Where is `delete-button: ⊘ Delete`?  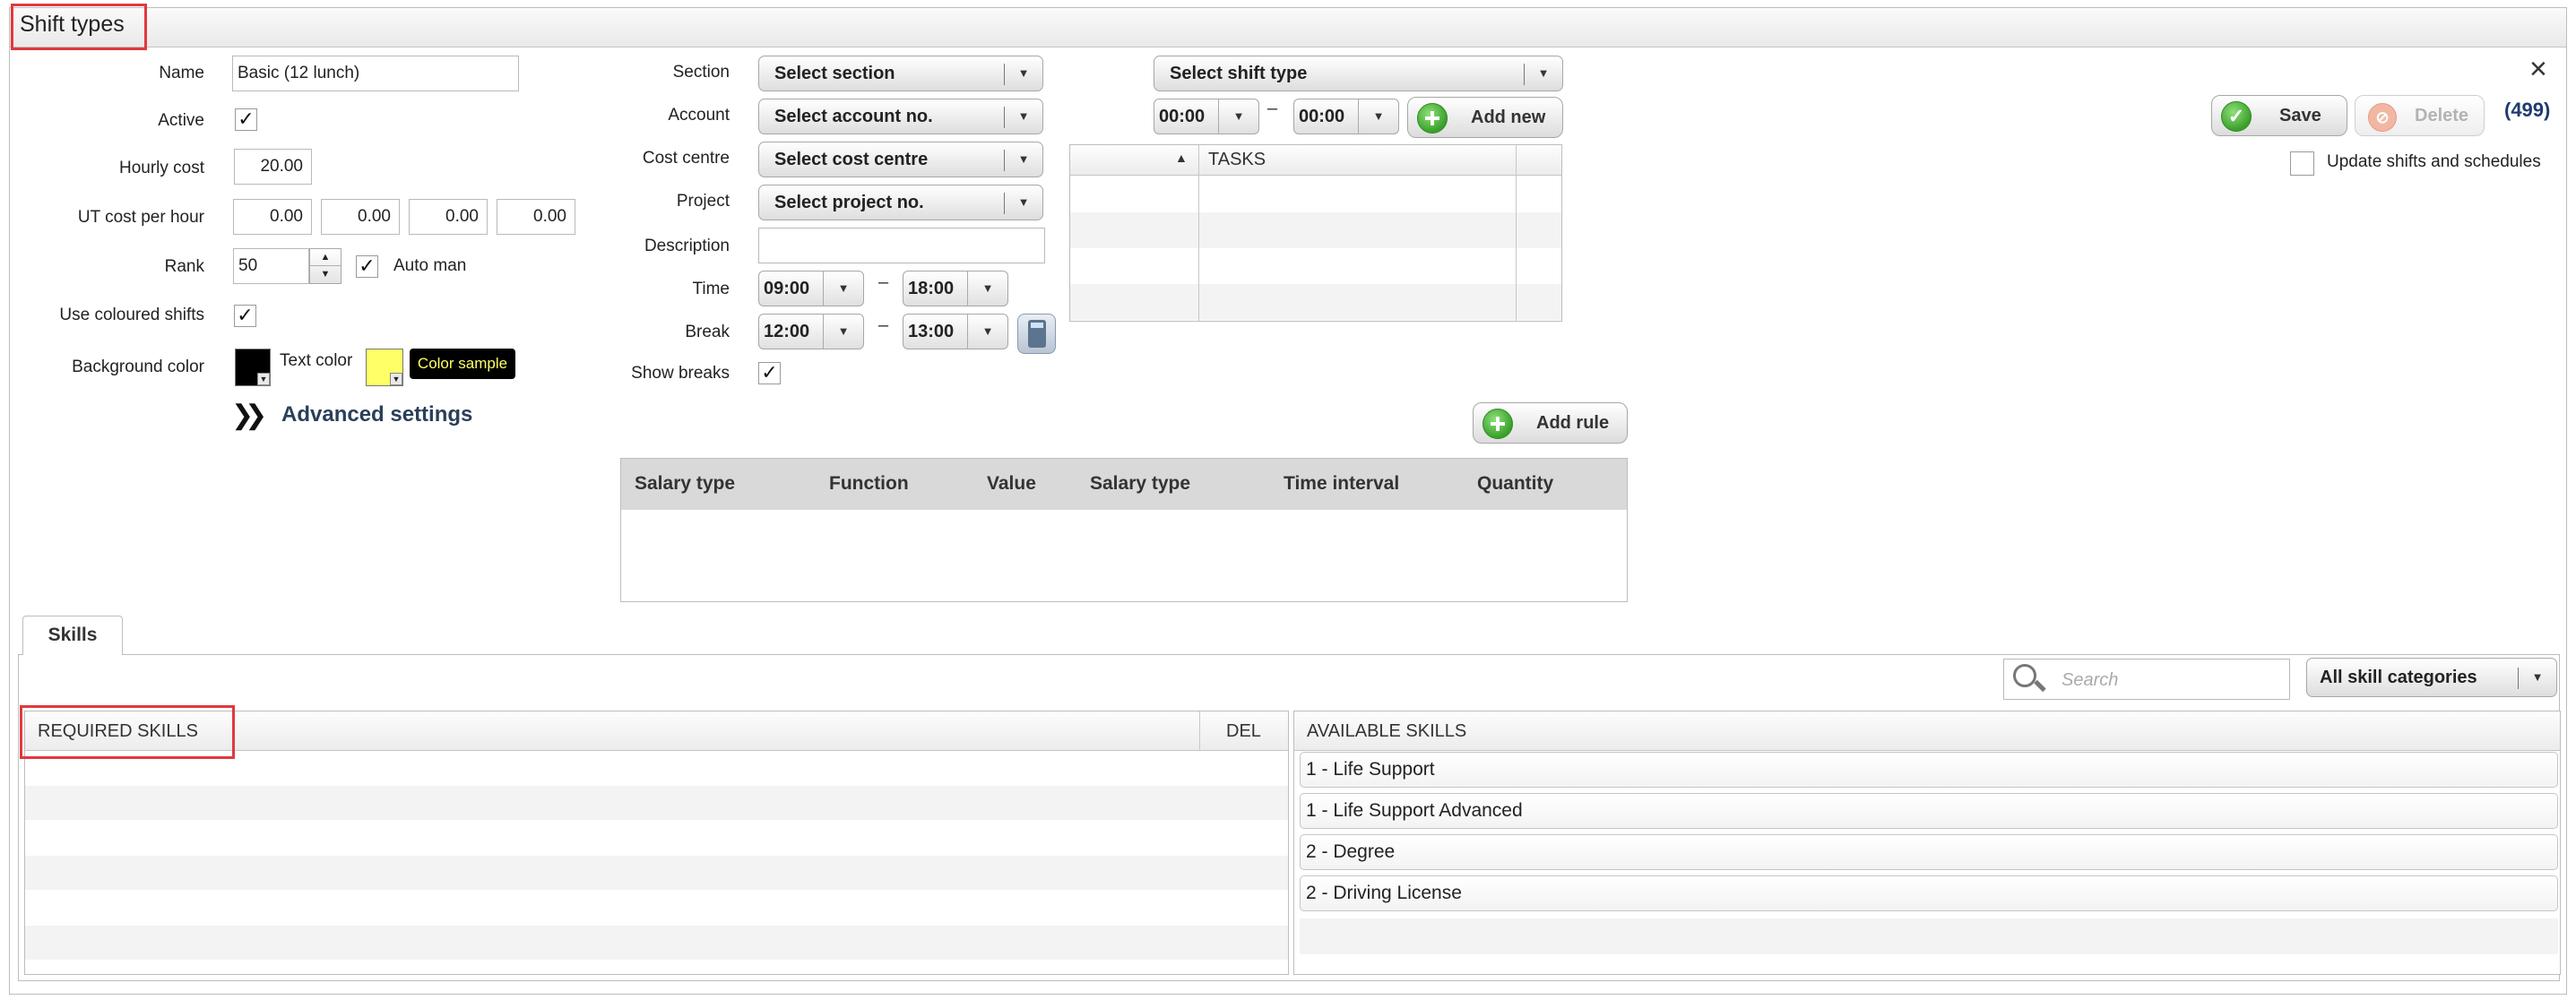 delete-button: ⊘ Delete is located at coordinates (2420, 116).